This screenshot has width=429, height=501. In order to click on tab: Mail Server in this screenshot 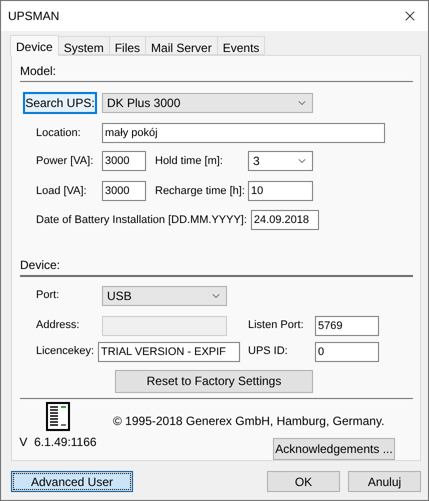, I will do `click(181, 45)`.